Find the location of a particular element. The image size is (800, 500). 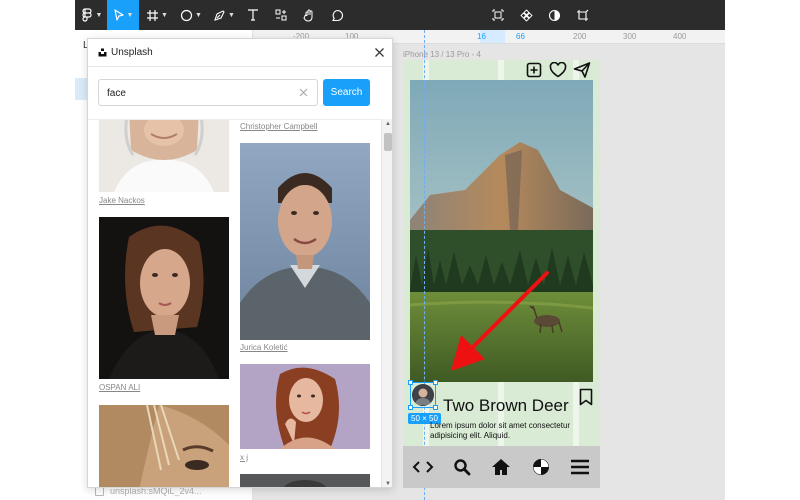

avatar-selection is located at coordinates (423, 395).